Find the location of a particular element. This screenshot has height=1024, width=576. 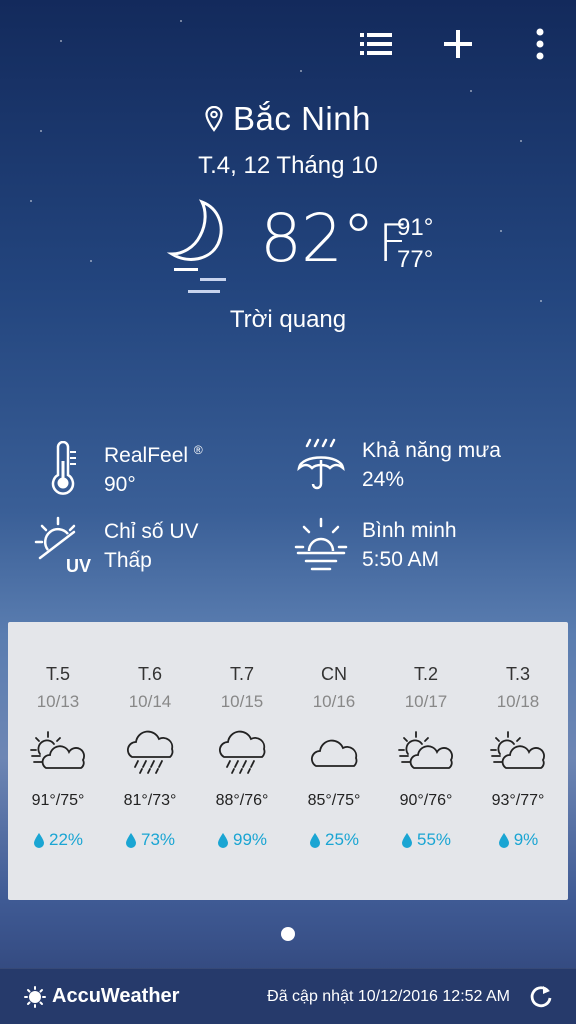

current-temperature: 82°F is located at coordinates (334, 238).